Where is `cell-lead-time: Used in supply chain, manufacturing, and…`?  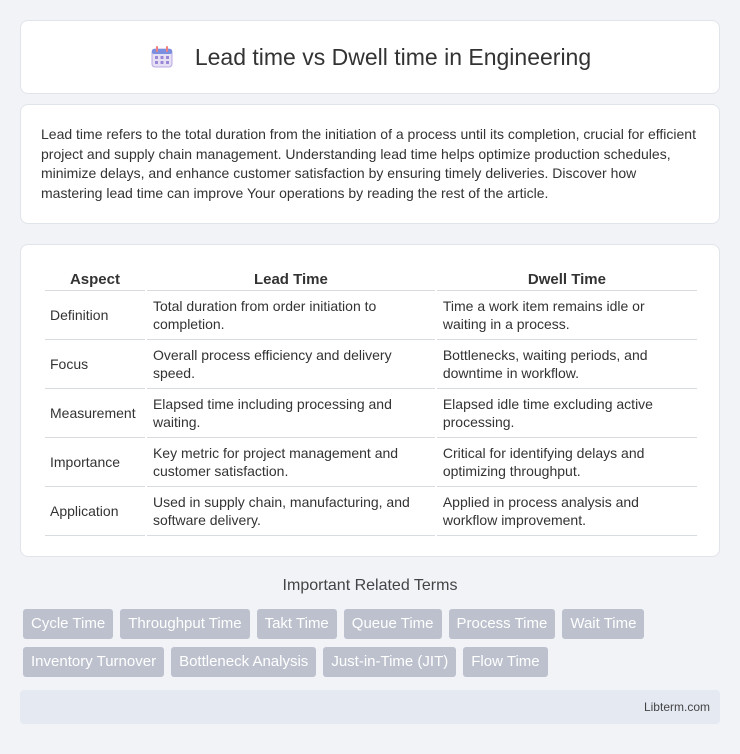
cell-lead-time: Used in supply chain, manufacturing, and… is located at coordinates (290, 511).